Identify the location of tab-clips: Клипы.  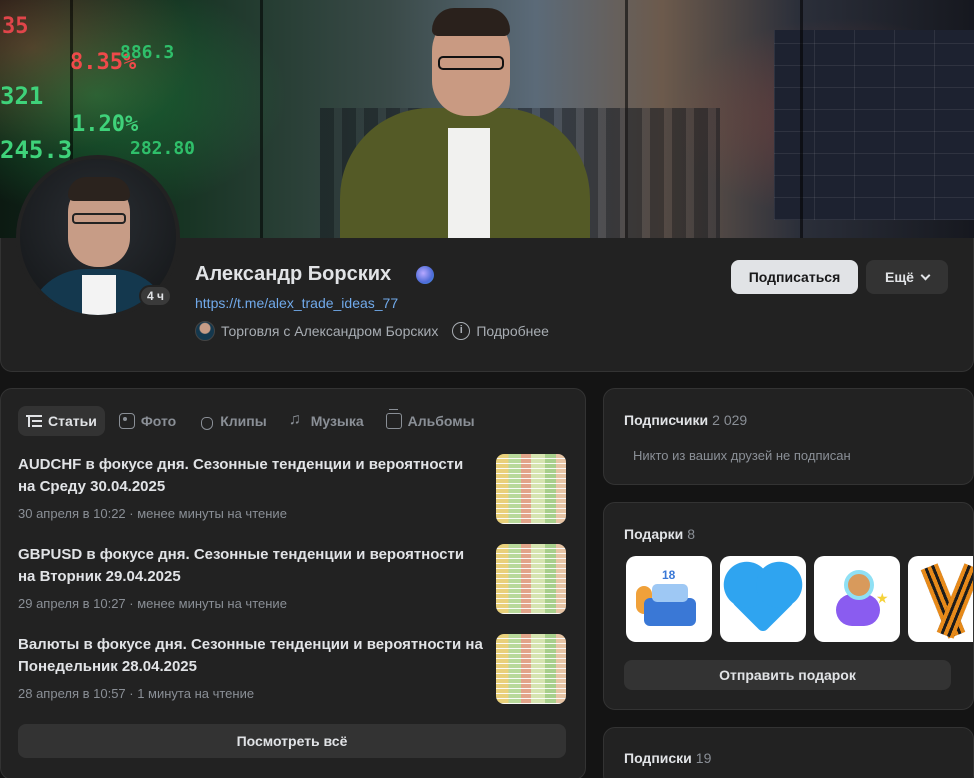
(232, 421).